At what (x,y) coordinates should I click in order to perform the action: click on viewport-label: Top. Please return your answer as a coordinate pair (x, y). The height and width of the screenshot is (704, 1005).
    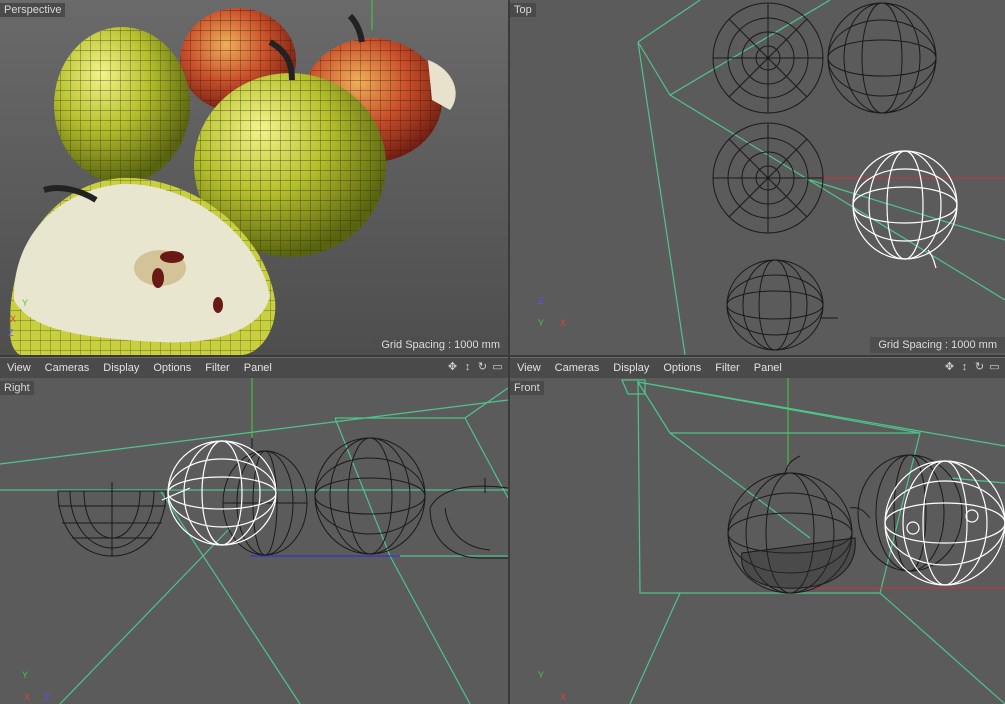
    Looking at the image, I should click on (523, 10).